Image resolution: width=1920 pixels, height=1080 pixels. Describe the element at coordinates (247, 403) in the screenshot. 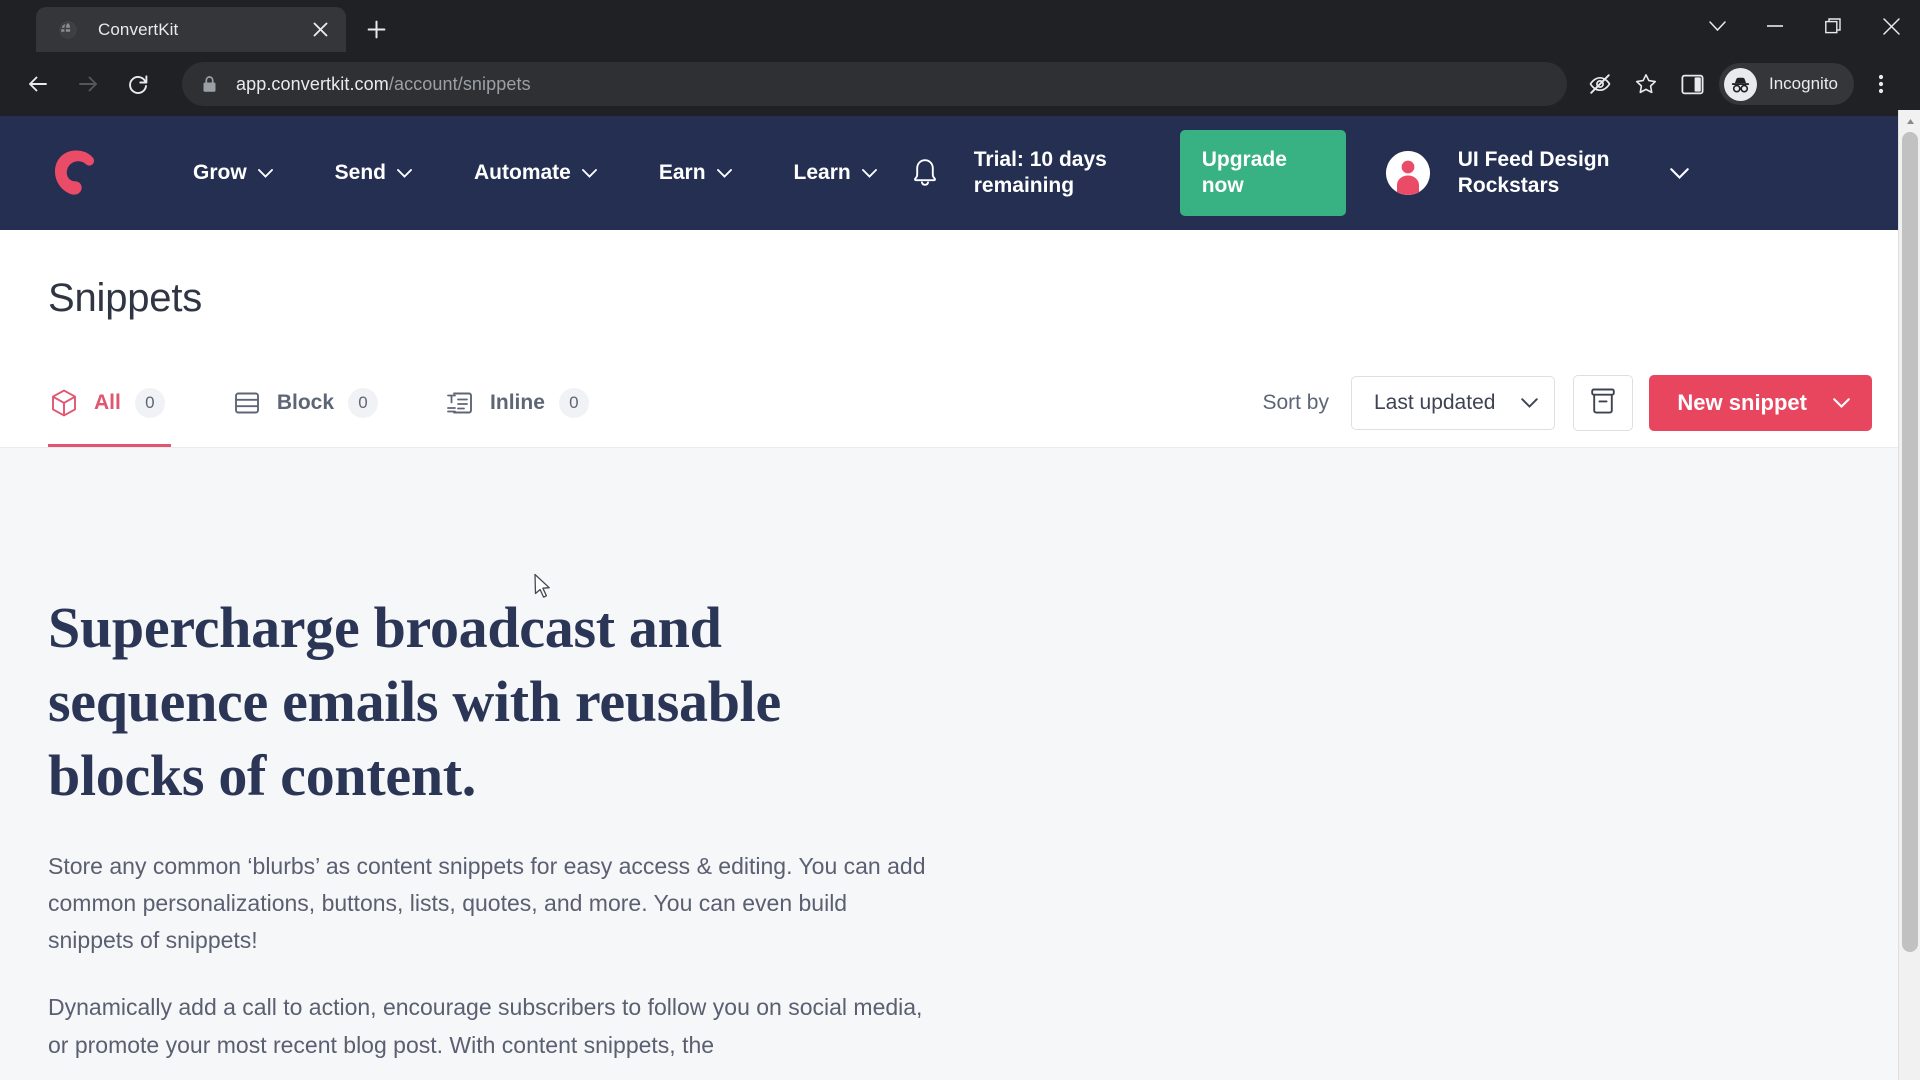

I see `rows-icon` at that location.